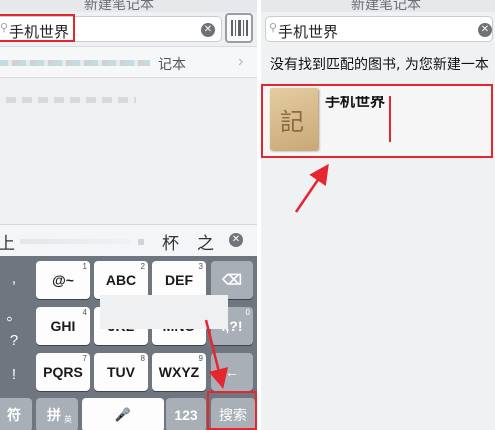 This screenshot has width=495, height=430. What do you see at coordinates (311, 188) in the screenshot?
I see `arrow-to-new-book` at bounding box center [311, 188].